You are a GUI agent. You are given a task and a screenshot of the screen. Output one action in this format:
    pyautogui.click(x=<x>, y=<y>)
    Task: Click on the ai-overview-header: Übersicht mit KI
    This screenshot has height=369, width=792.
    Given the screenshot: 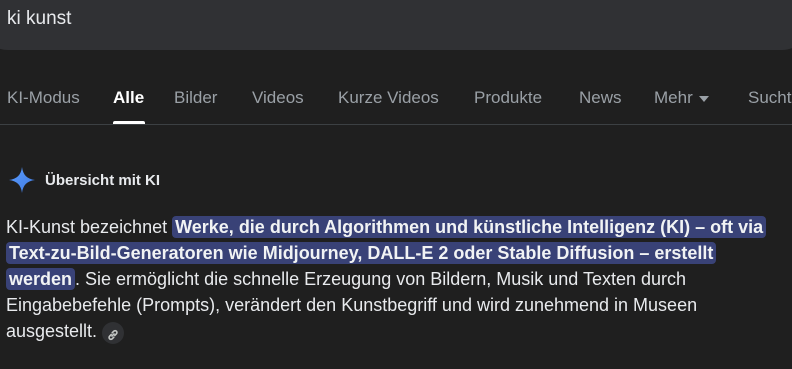 What is the action you would take?
    pyautogui.click(x=84, y=180)
    